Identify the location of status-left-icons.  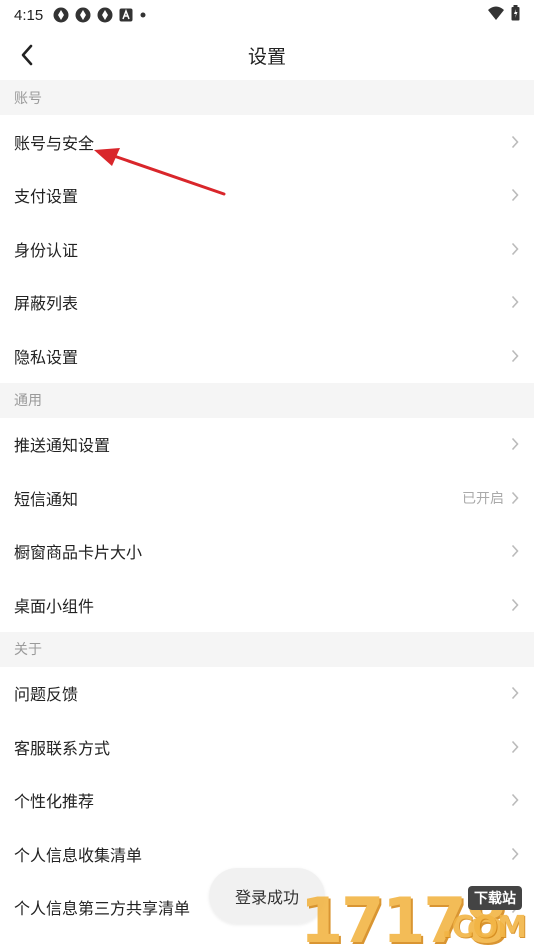
(100, 15).